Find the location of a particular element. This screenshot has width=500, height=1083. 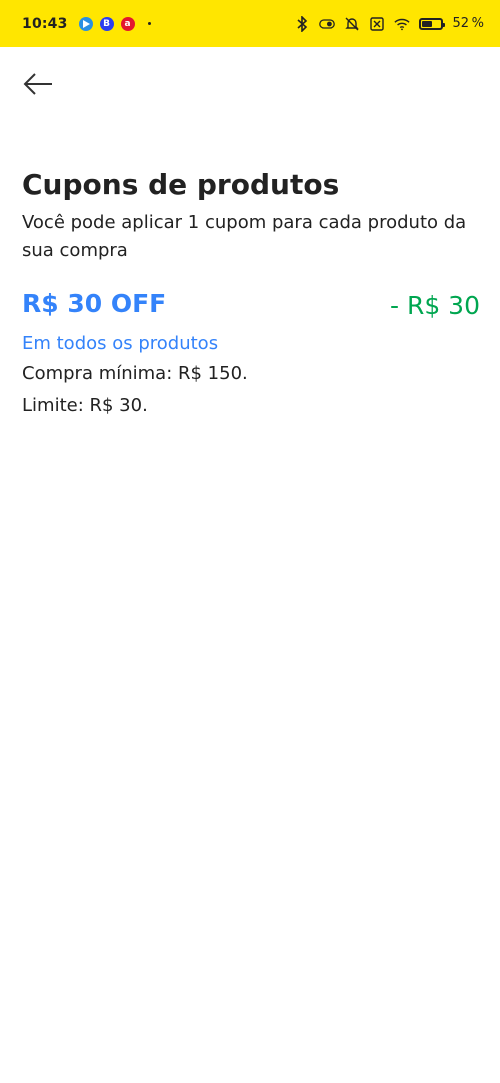

do-not-disturb-off-icon is located at coordinates (352, 24).